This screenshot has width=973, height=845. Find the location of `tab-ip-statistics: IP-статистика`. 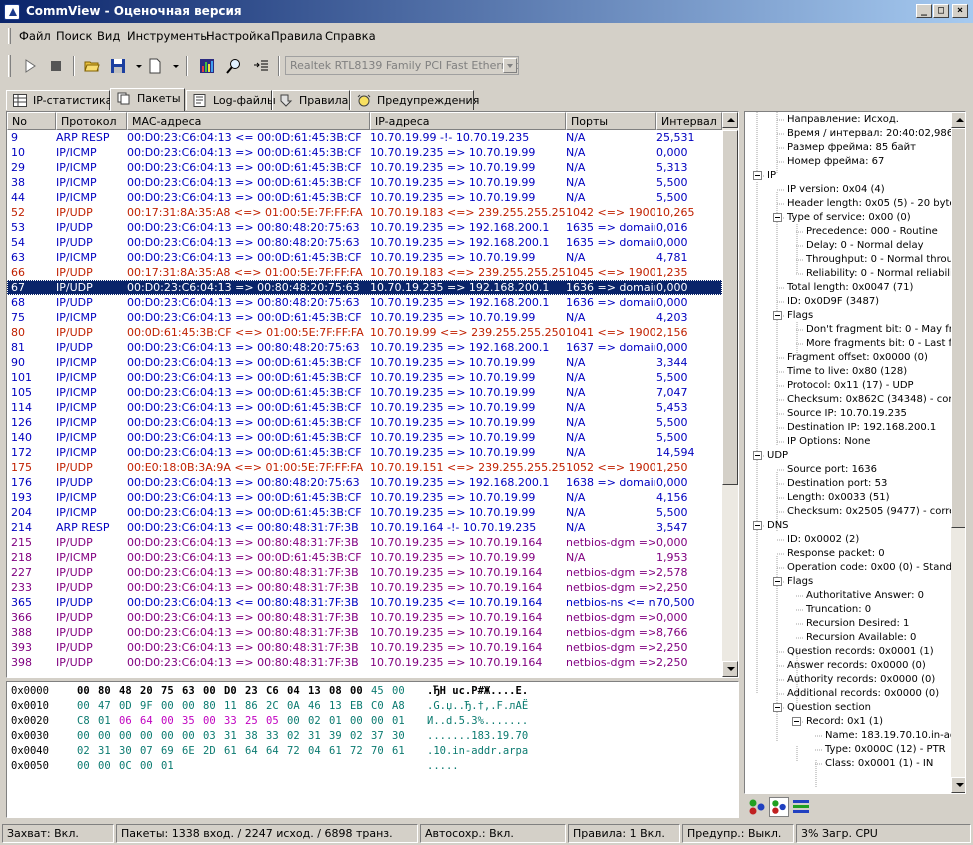

tab-ip-statistics: IP-статистика is located at coordinates (59, 100).